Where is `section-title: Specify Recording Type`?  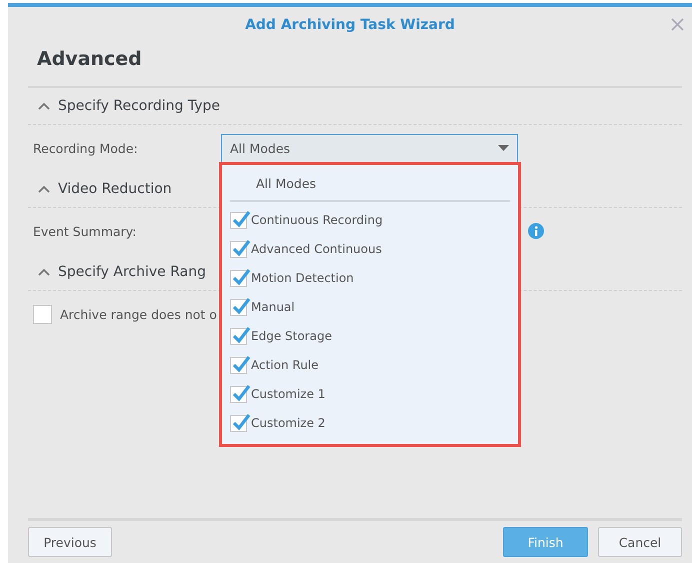
section-title: Specify Recording Type is located at coordinates (139, 106).